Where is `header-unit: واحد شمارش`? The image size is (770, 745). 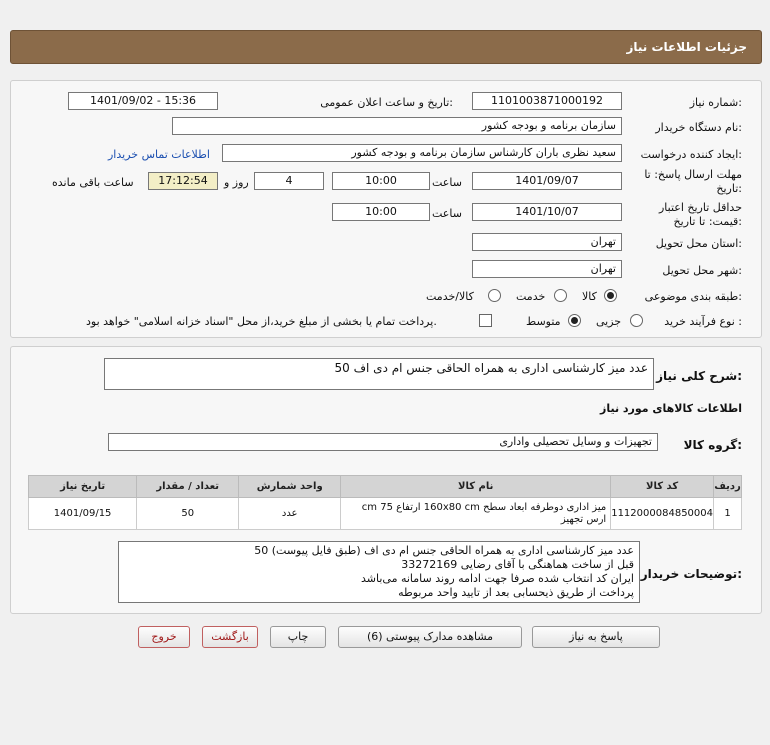
header-unit: واحد شمارش is located at coordinates (290, 486).